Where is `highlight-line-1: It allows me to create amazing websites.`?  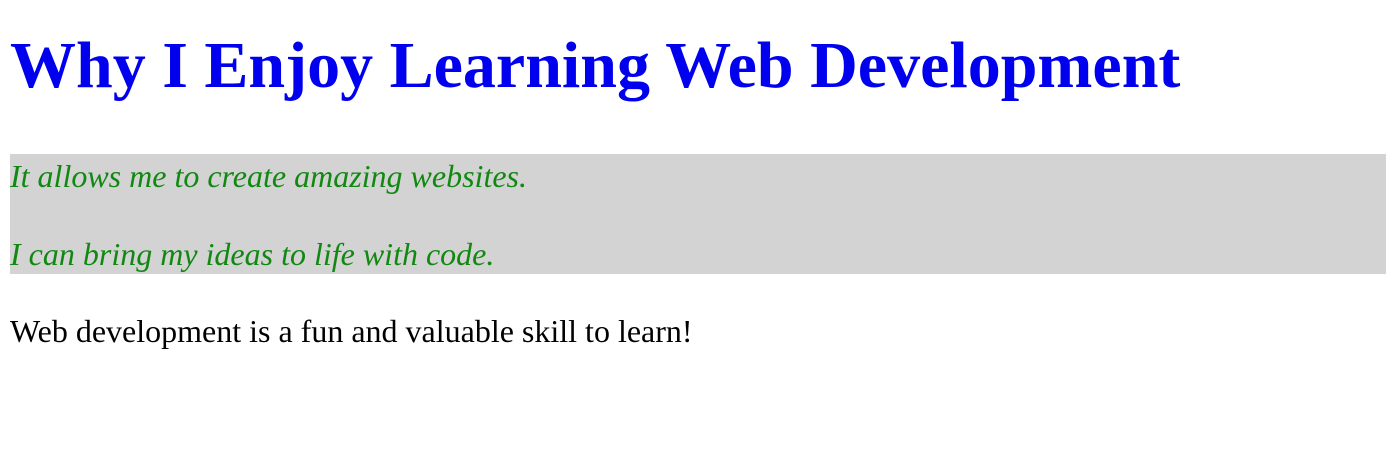 highlight-line-1: It allows me to create amazing websites. is located at coordinates (268, 176).